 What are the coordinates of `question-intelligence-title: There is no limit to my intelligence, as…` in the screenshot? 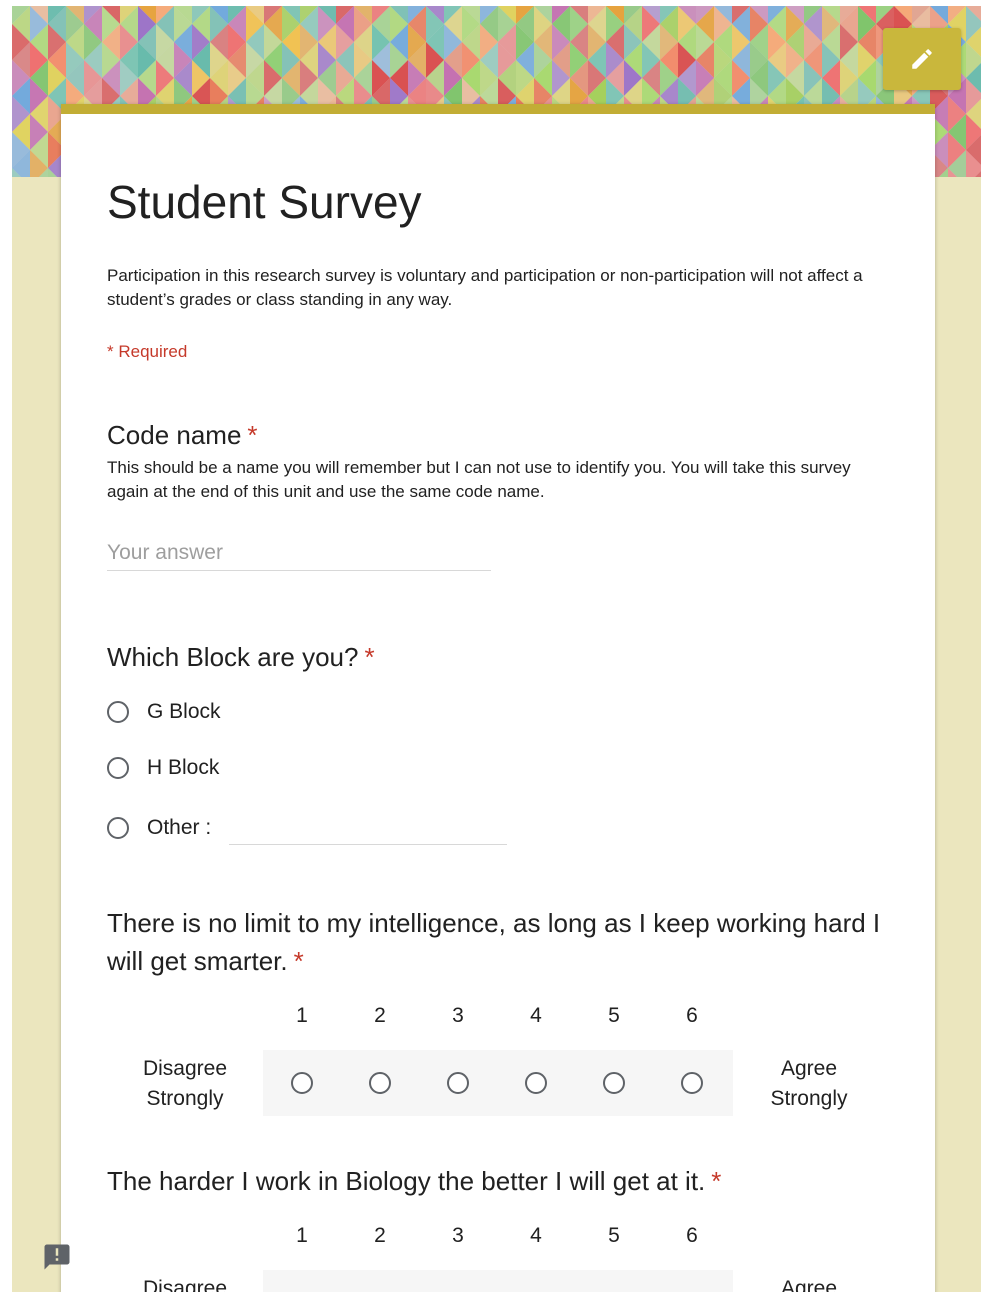 It's located at (497, 942).